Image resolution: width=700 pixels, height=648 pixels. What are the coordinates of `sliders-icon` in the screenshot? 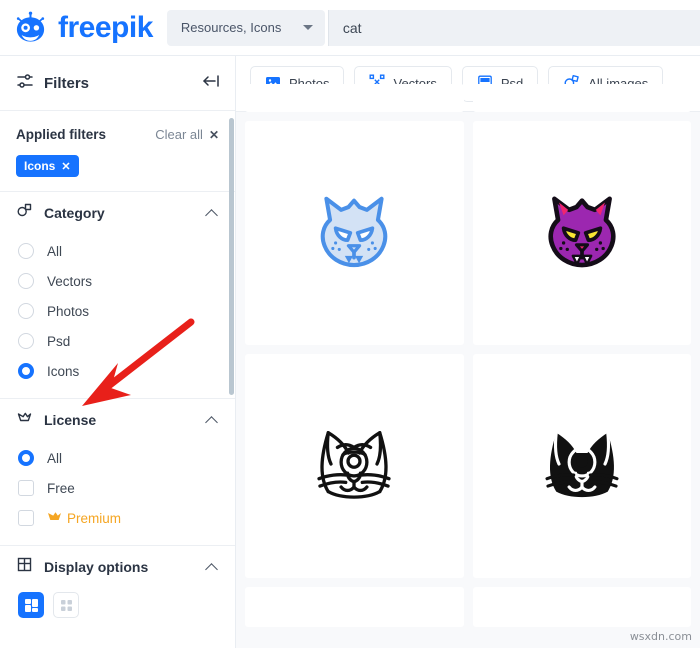 It's located at (25, 83).